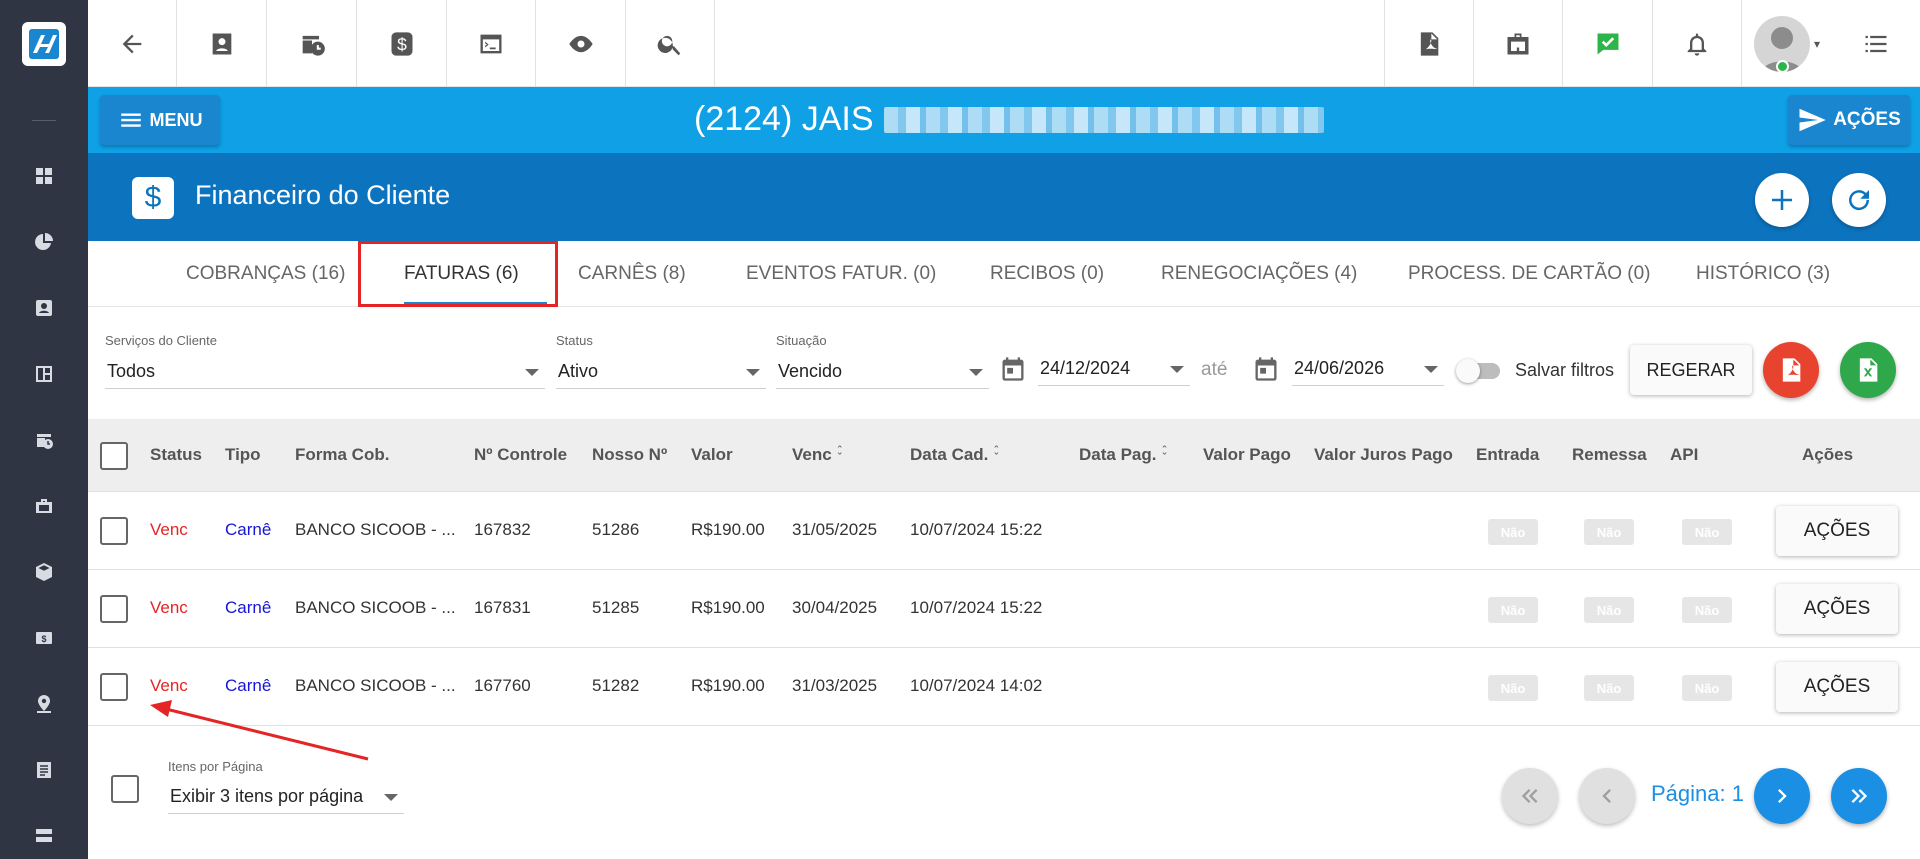 This screenshot has width=1920, height=859. What do you see at coordinates (976, 372) in the screenshot?
I see `dropdown-caret-icon` at bounding box center [976, 372].